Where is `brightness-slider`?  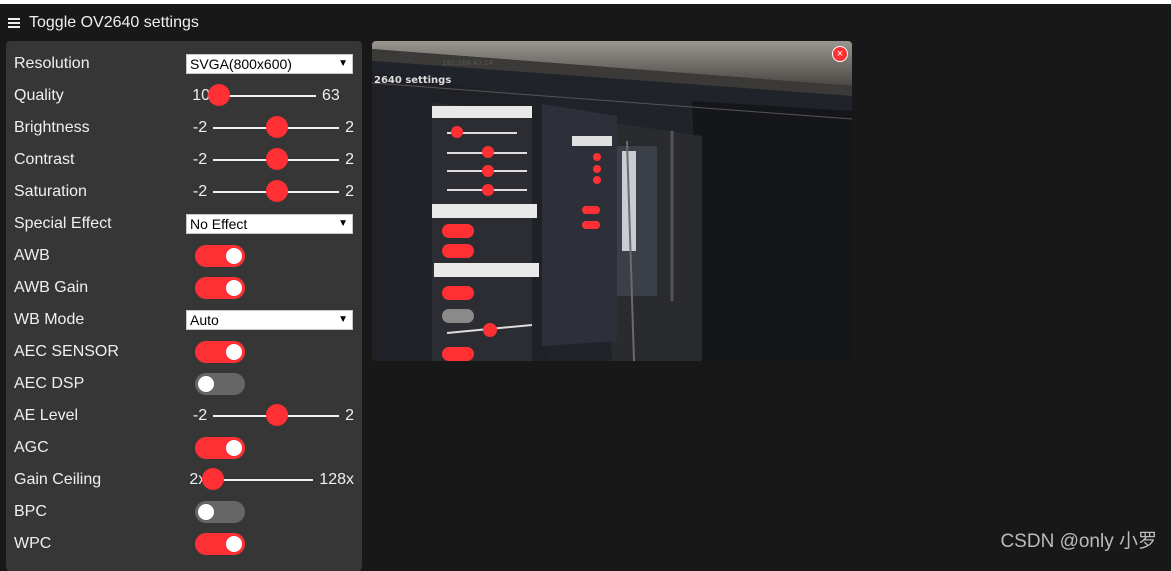 brightness-slider is located at coordinates (276, 127).